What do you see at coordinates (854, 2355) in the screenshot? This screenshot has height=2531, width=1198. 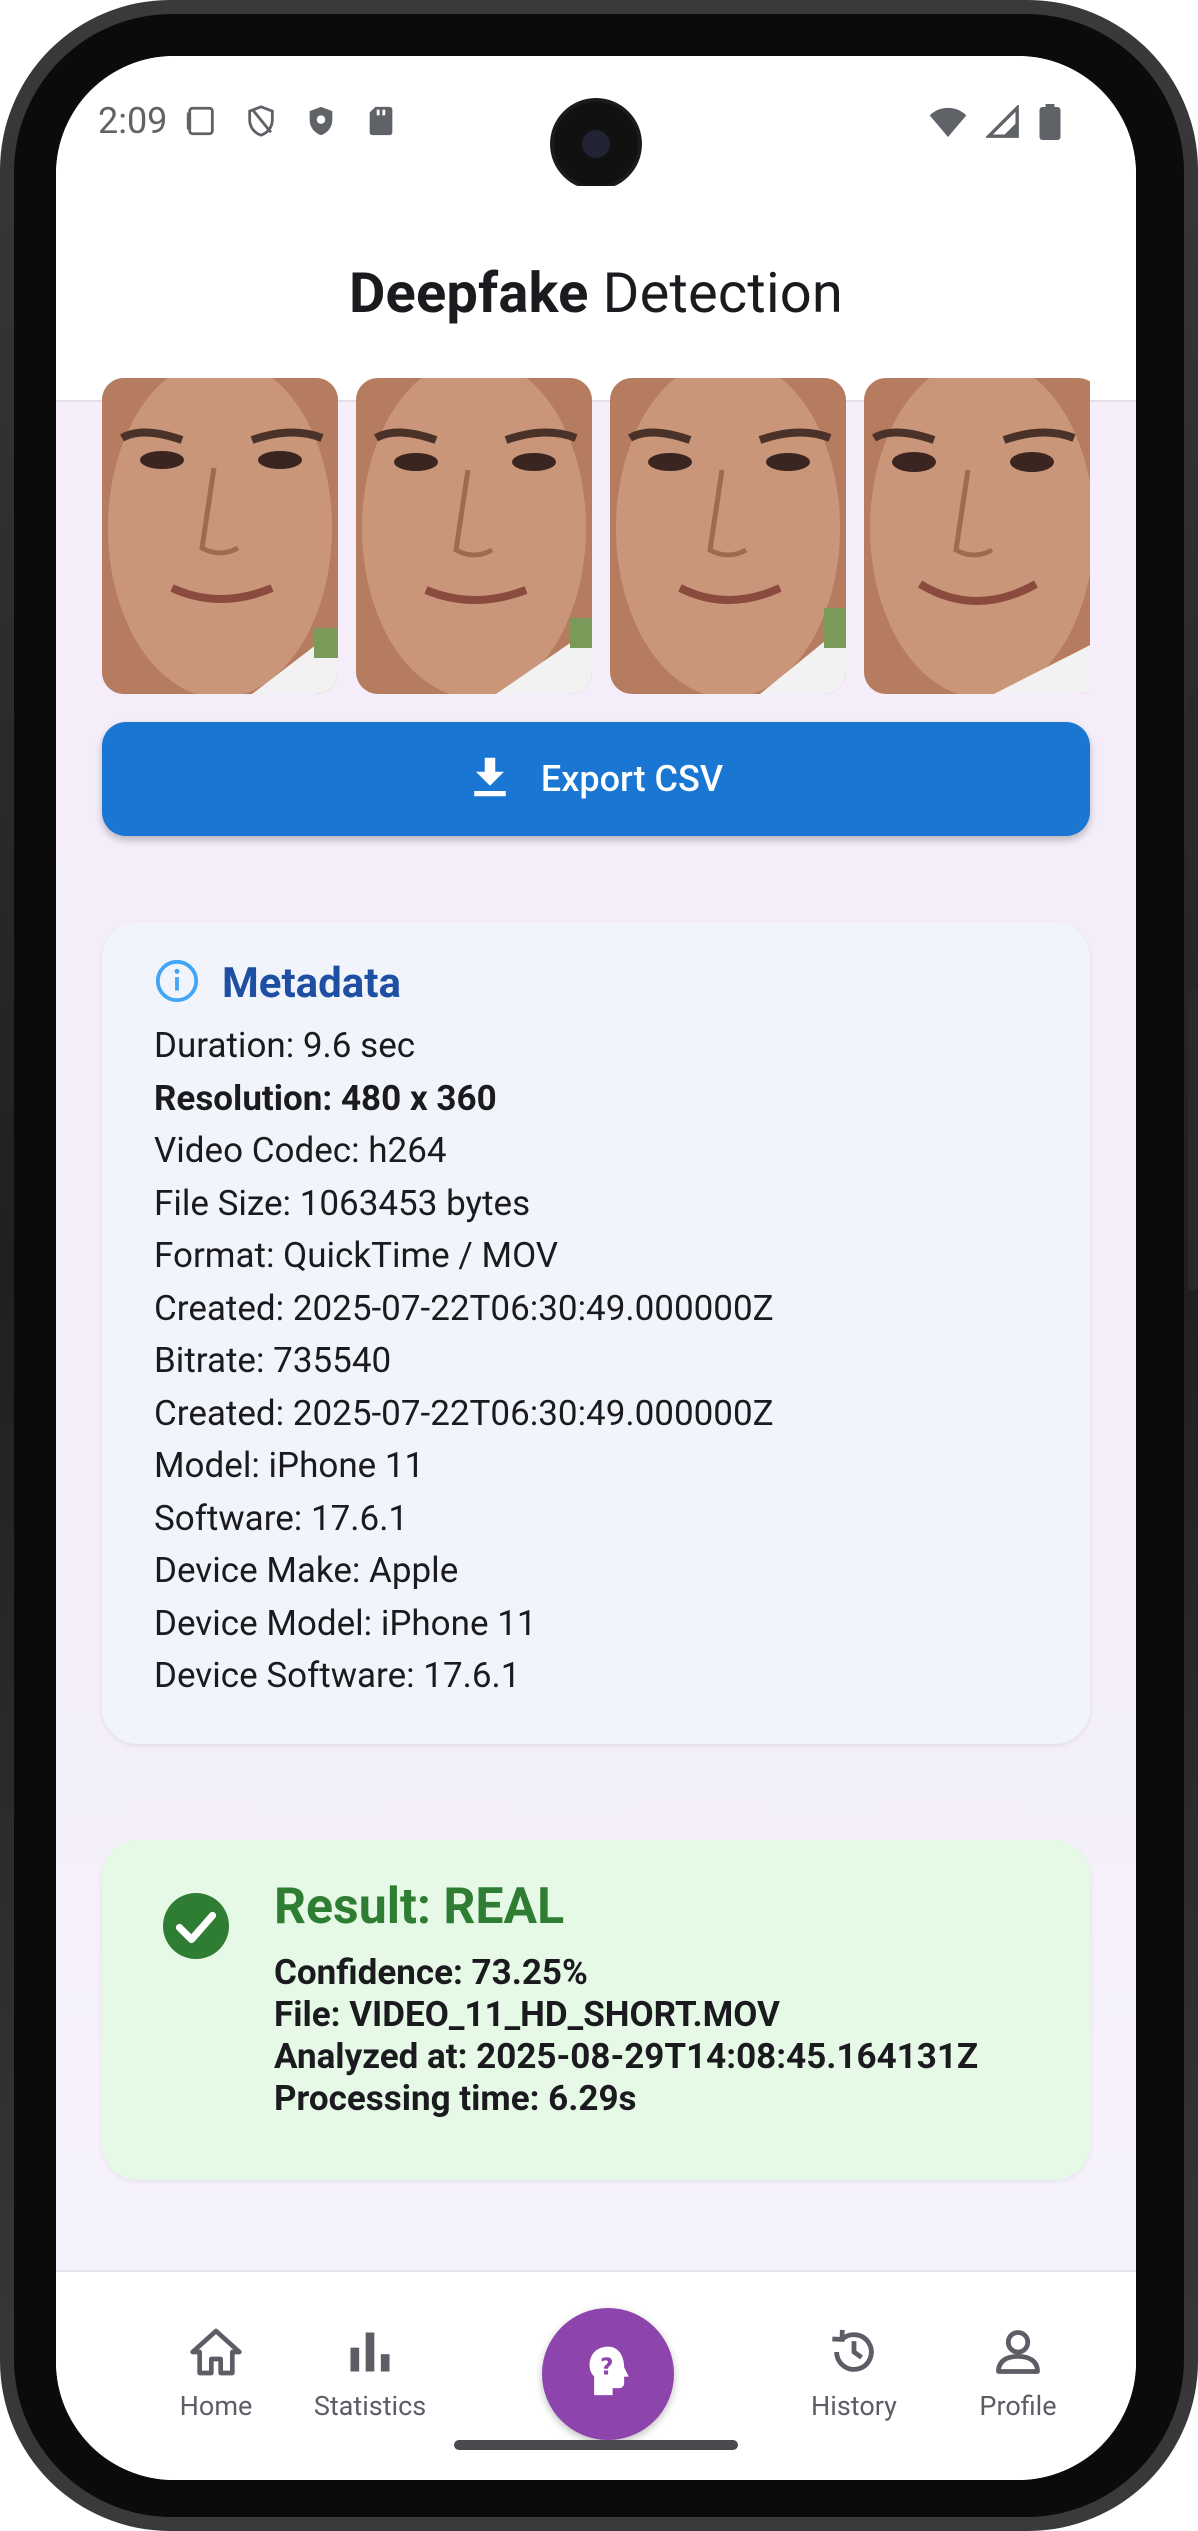 I see `history-icon` at bounding box center [854, 2355].